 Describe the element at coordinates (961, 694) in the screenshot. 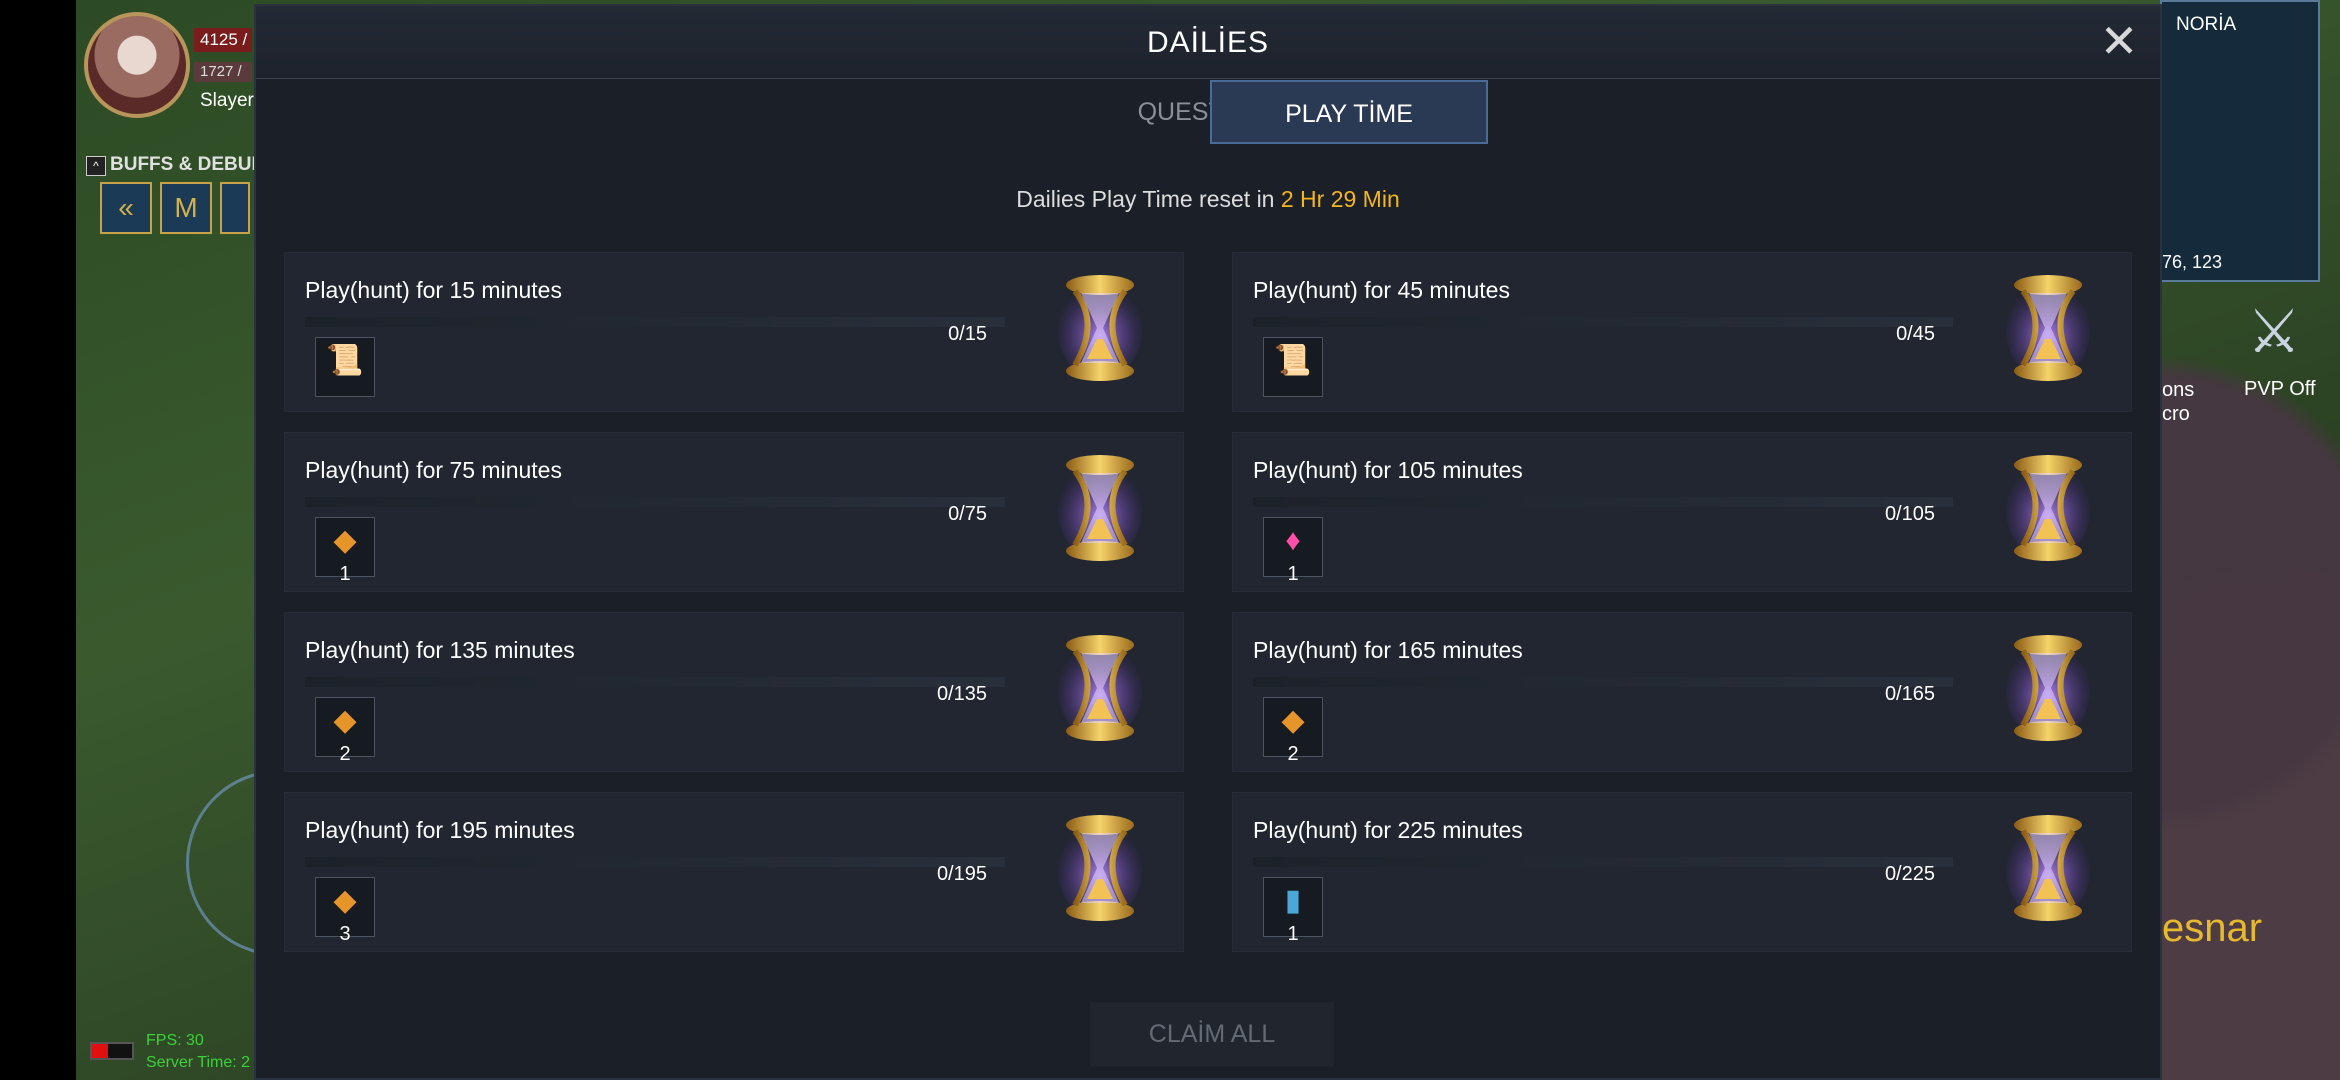

I see `quest-progress-value: 0/135` at that location.